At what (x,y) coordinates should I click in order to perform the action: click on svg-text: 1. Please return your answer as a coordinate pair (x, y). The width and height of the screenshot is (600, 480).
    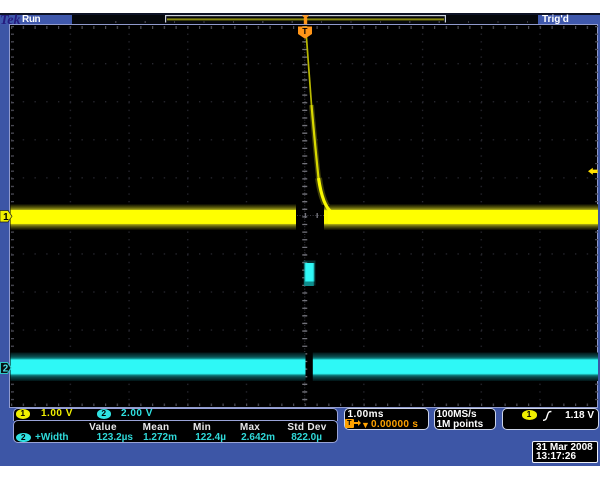
    Looking at the image, I should click on (6, 217).